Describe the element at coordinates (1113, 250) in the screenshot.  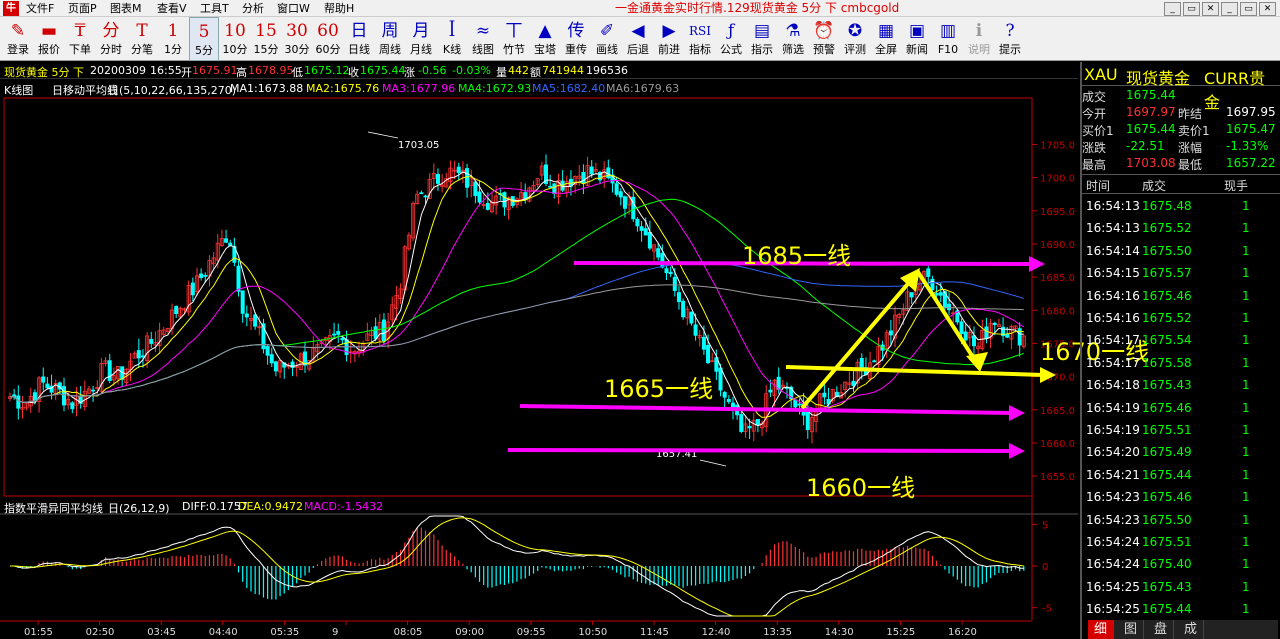
I see `tick-time: 16:54:14` at that location.